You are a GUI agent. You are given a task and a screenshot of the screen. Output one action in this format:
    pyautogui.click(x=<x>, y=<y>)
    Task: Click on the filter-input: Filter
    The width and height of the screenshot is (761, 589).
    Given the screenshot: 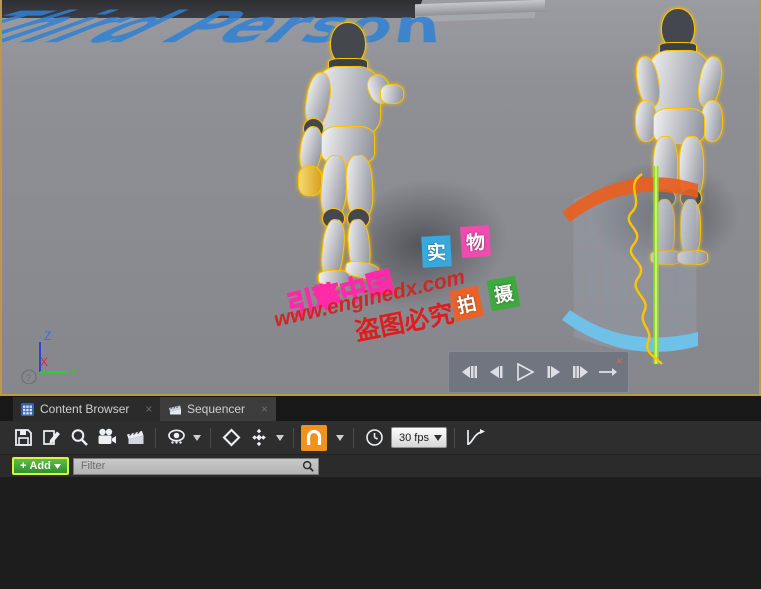 What is the action you would take?
    pyautogui.click(x=195, y=466)
    